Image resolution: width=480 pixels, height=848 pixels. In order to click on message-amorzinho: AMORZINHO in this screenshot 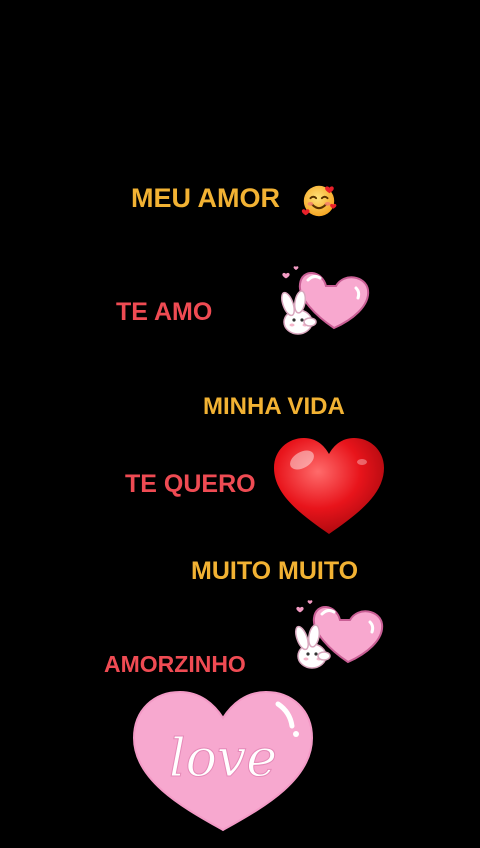, I will do `click(175, 664)`.